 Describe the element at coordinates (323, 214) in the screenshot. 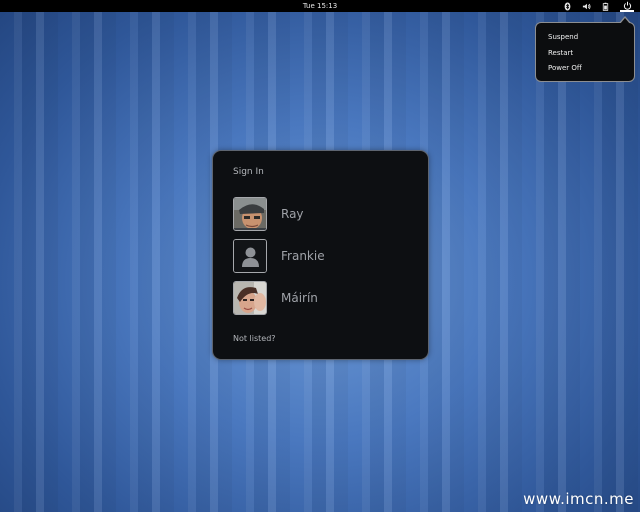

I see `user-item-ray: Ray` at that location.